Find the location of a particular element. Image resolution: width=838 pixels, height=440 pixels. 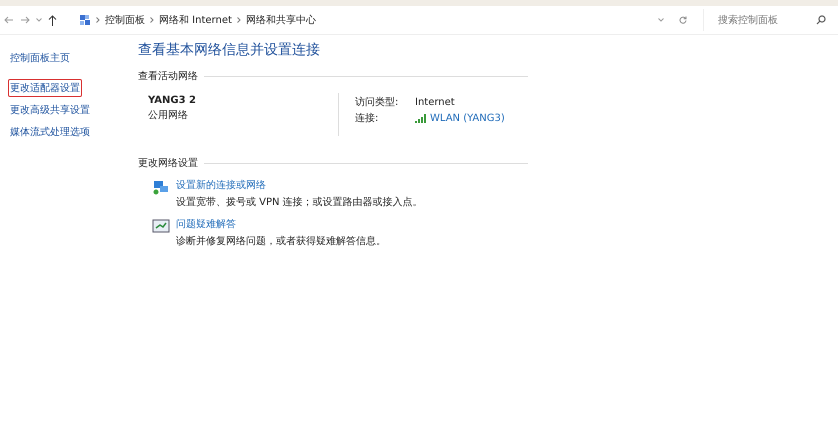

task-link: 设置新的连接或网络 is located at coordinates (299, 185).